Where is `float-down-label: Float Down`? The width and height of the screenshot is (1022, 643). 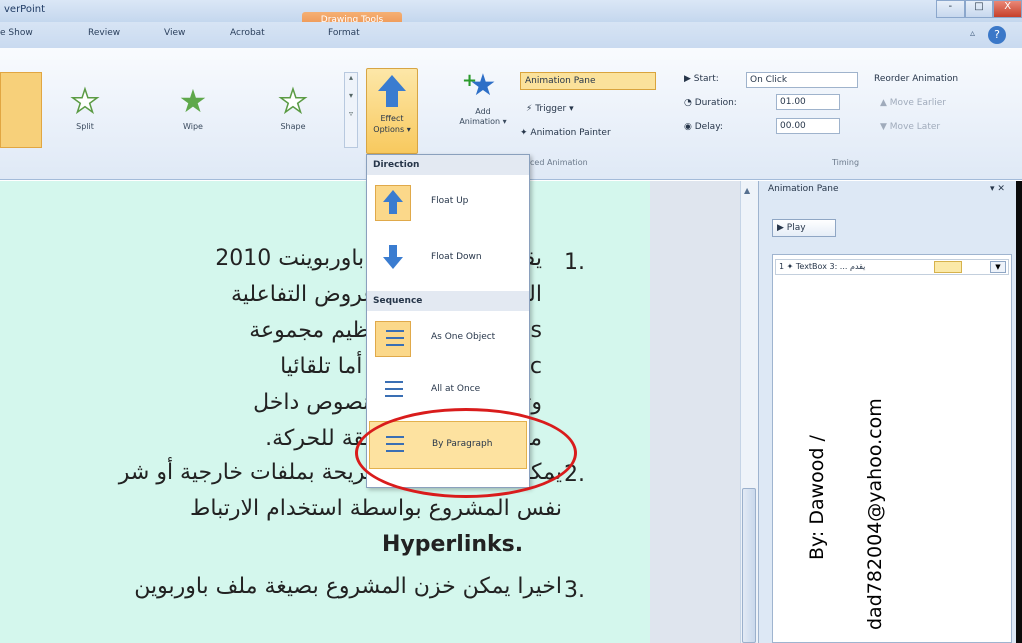
float-down-label: Float Down is located at coordinates (456, 257).